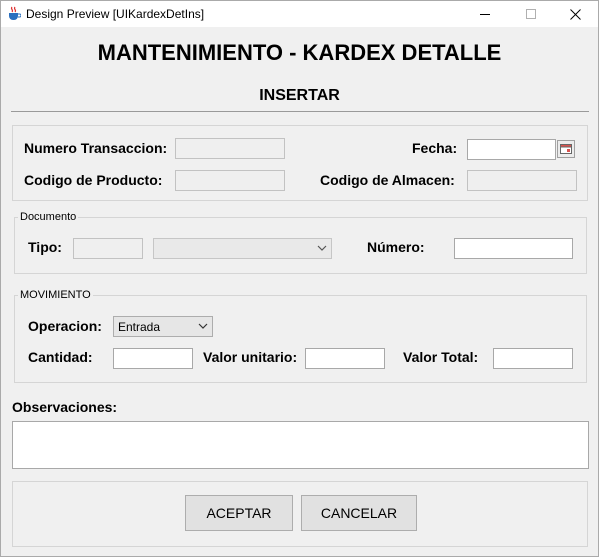  What do you see at coordinates (65, 407) in the screenshot?
I see `observaciones-label: Observaciones:` at bounding box center [65, 407].